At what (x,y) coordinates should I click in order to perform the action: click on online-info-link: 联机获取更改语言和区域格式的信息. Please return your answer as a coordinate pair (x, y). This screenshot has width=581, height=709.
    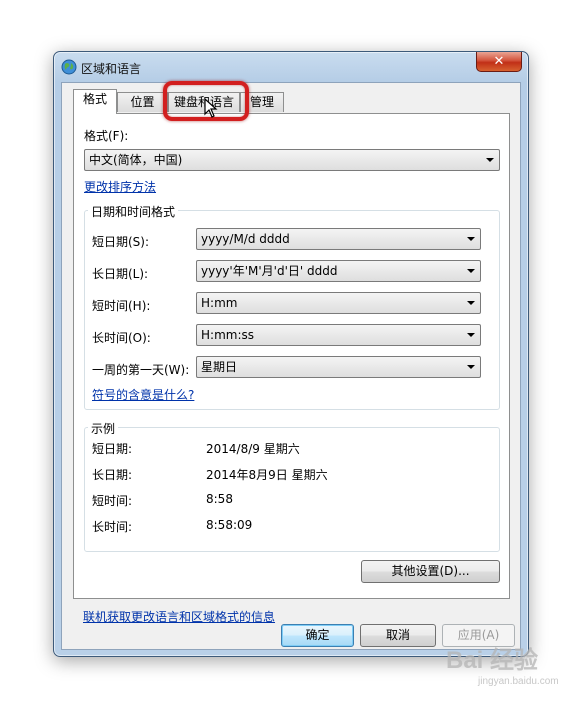
    Looking at the image, I should click on (179, 616).